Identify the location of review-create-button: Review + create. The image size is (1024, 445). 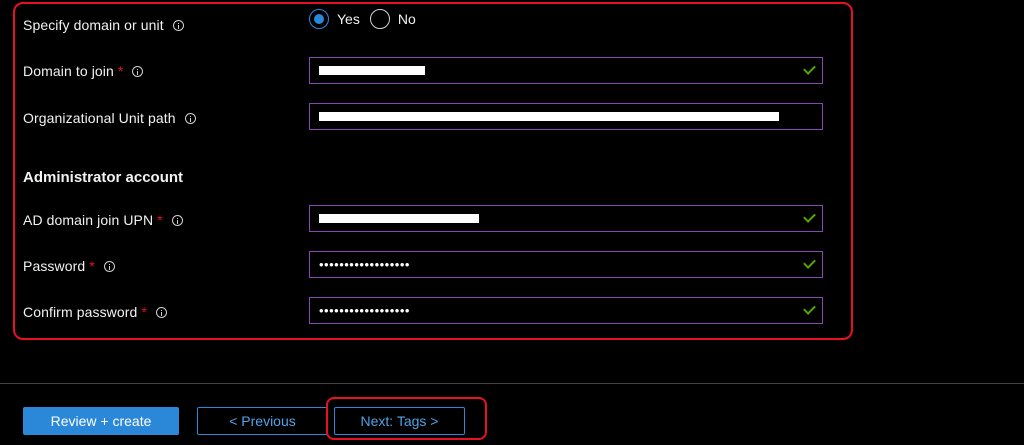
(101, 421).